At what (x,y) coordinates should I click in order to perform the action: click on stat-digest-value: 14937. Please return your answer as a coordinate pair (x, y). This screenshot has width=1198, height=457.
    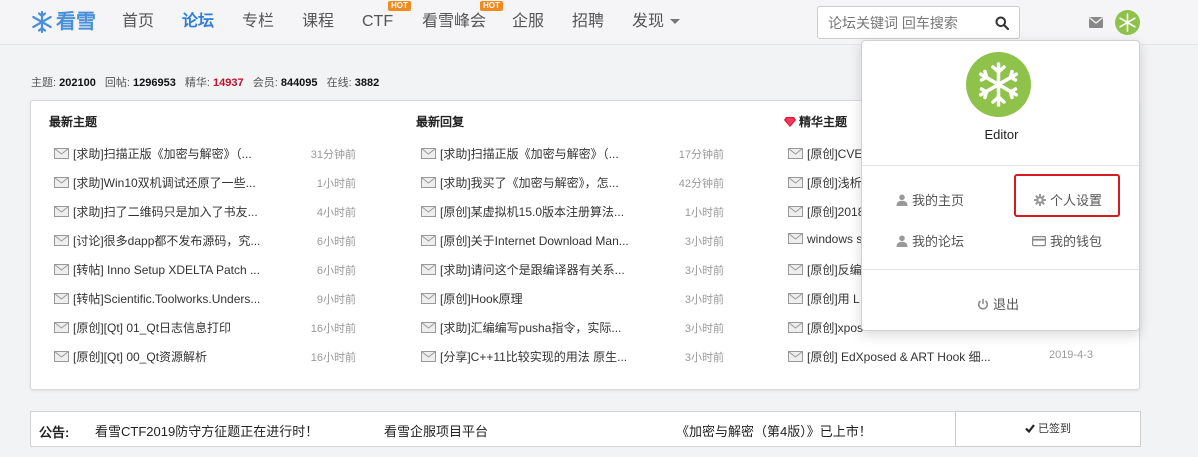
    Looking at the image, I should click on (228, 83).